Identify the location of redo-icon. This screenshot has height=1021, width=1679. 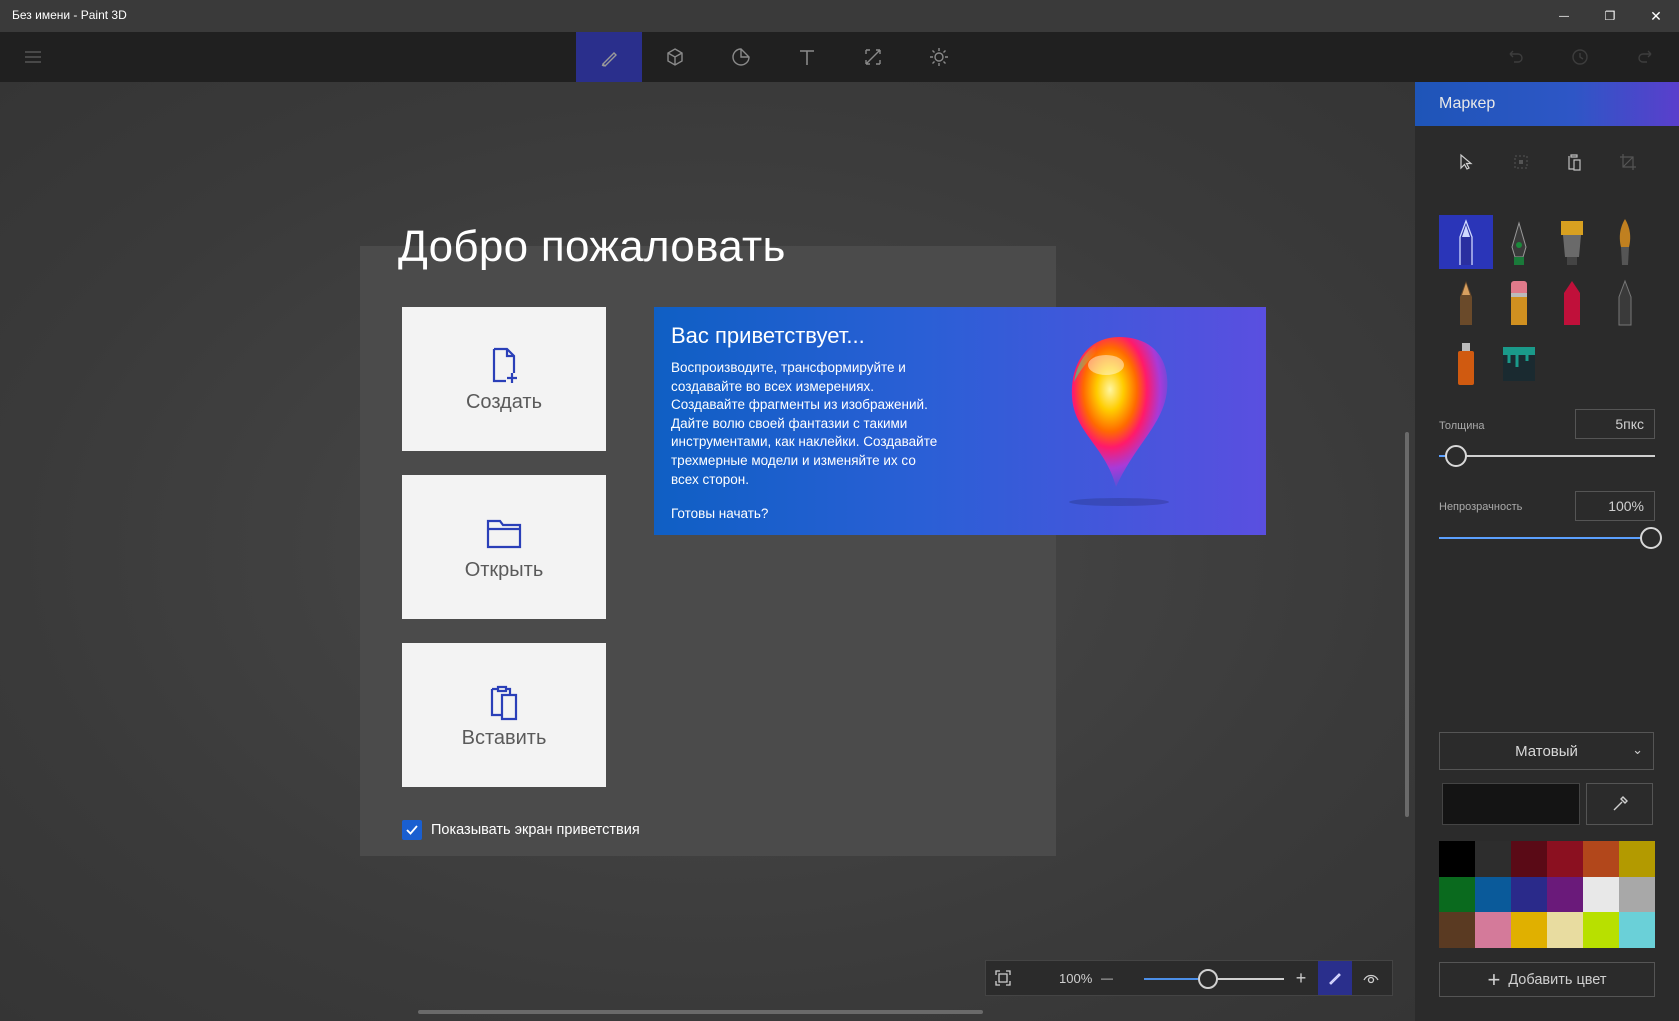
(1645, 56).